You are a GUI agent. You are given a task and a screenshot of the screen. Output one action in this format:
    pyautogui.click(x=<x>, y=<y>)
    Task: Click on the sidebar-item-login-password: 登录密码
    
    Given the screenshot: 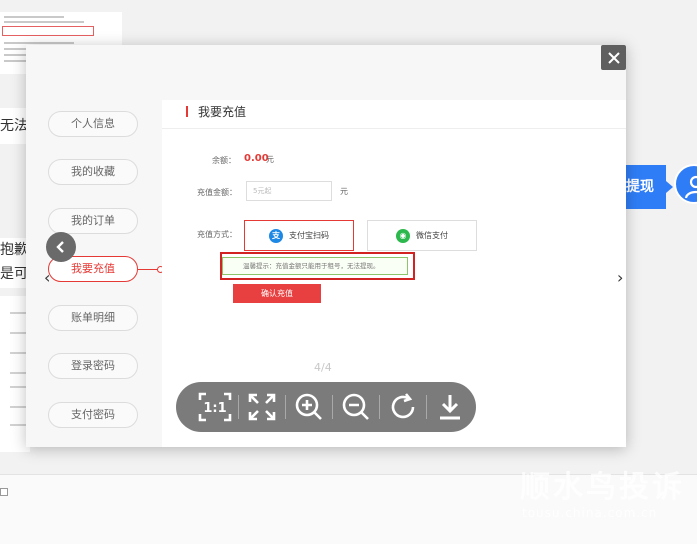 What is the action you would take?
    pyautogui.click(x=93, y=366)
    